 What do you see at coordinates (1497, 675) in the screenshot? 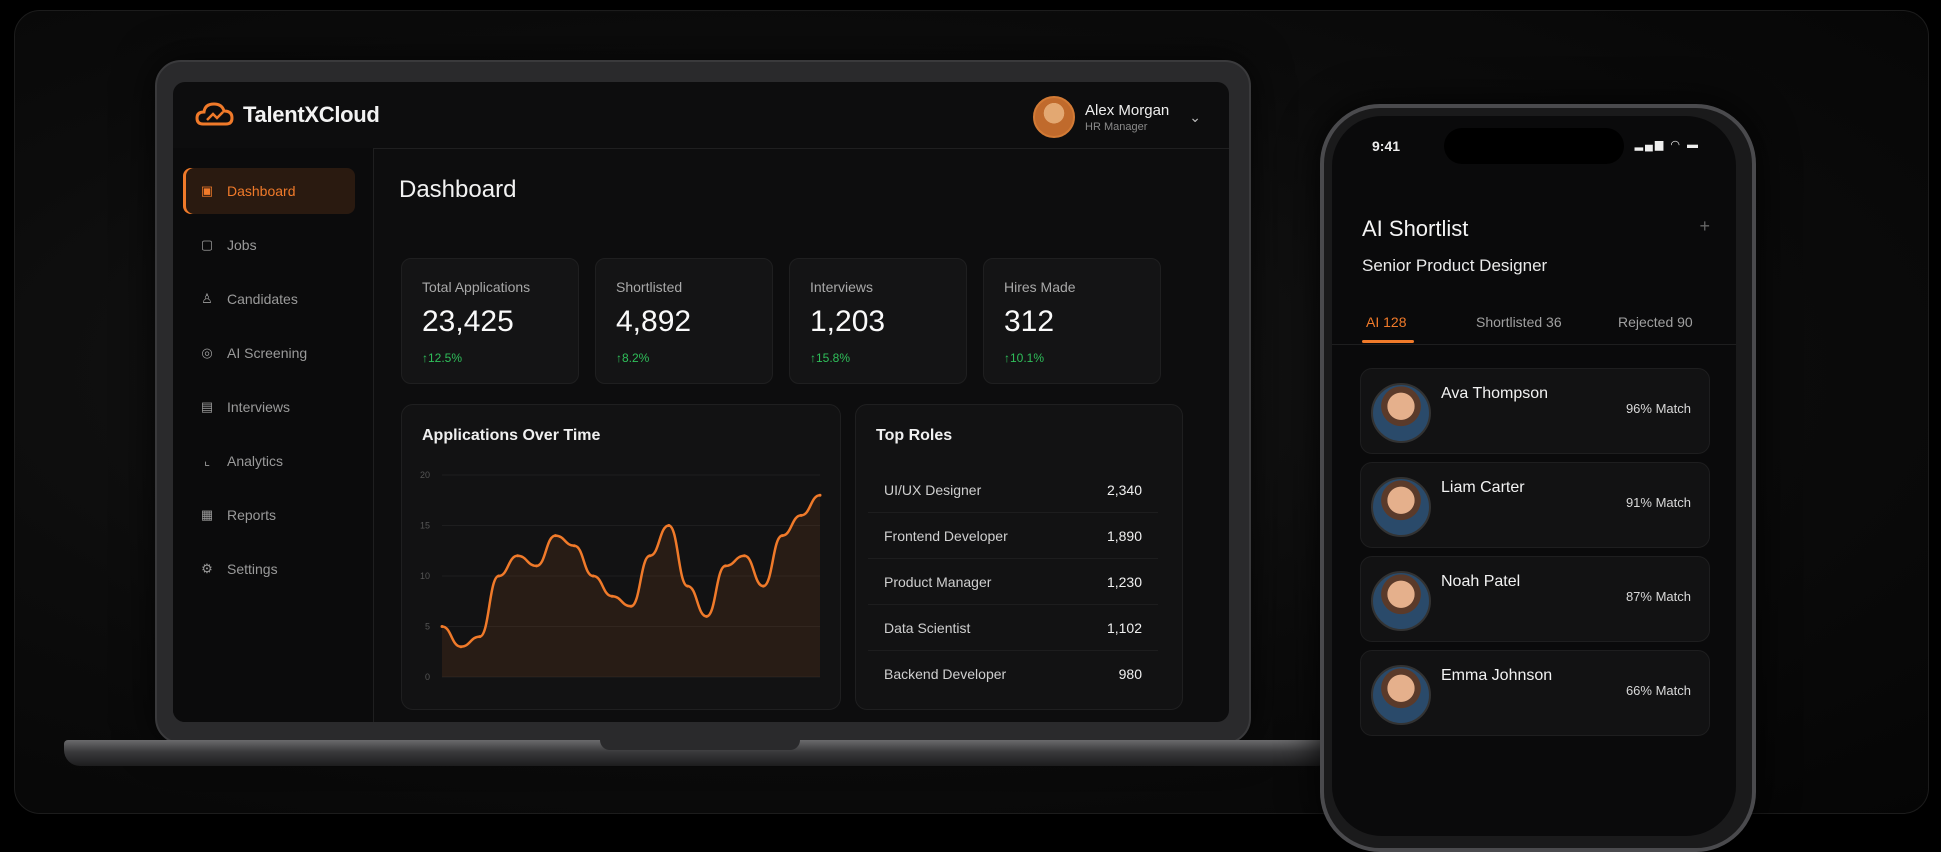
I see `candidate-name: Emma Johnson` at bounding box center [1497, 675].